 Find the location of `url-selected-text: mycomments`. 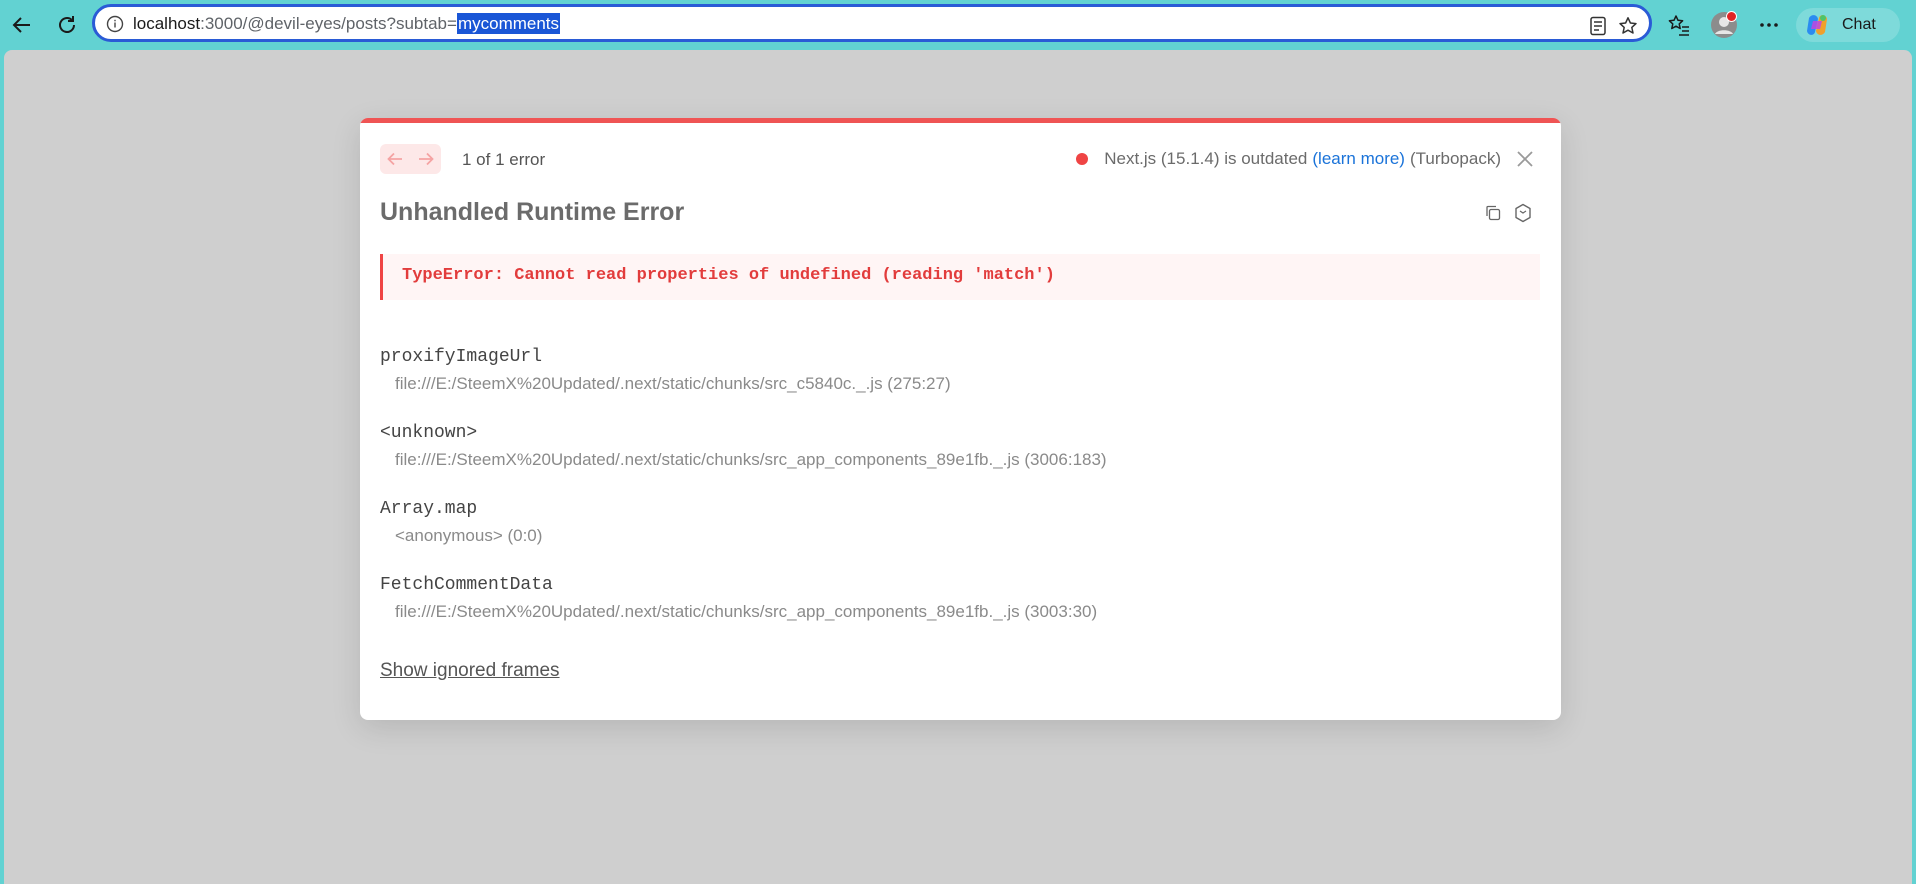

url-selected-text: mycomments is located at coordinates (508, 23).